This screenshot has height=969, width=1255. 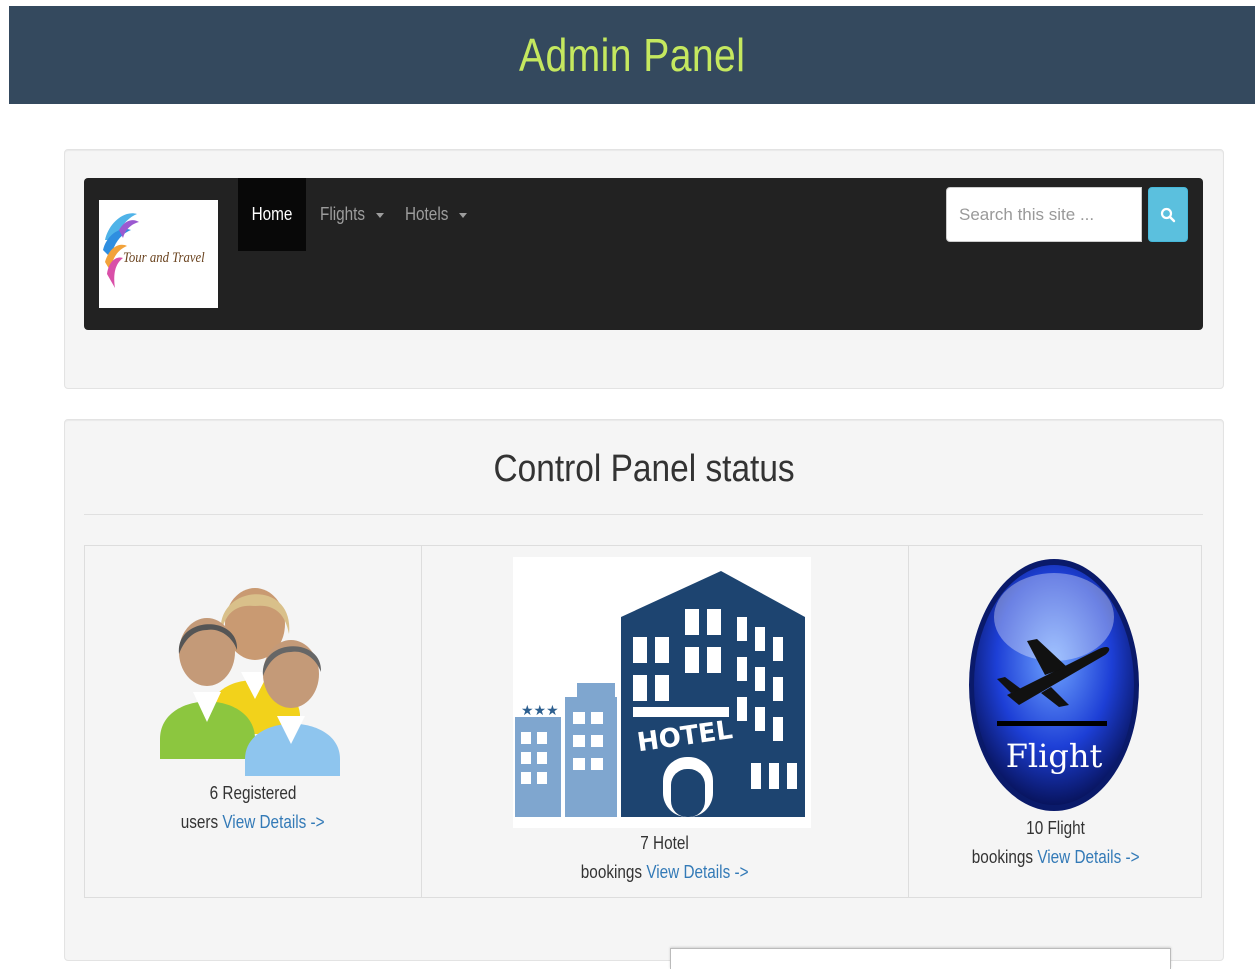 What do you see at coordinates (1044, 214) in the screenshot?
I see `search-input` at bounding box center [1044, 214].